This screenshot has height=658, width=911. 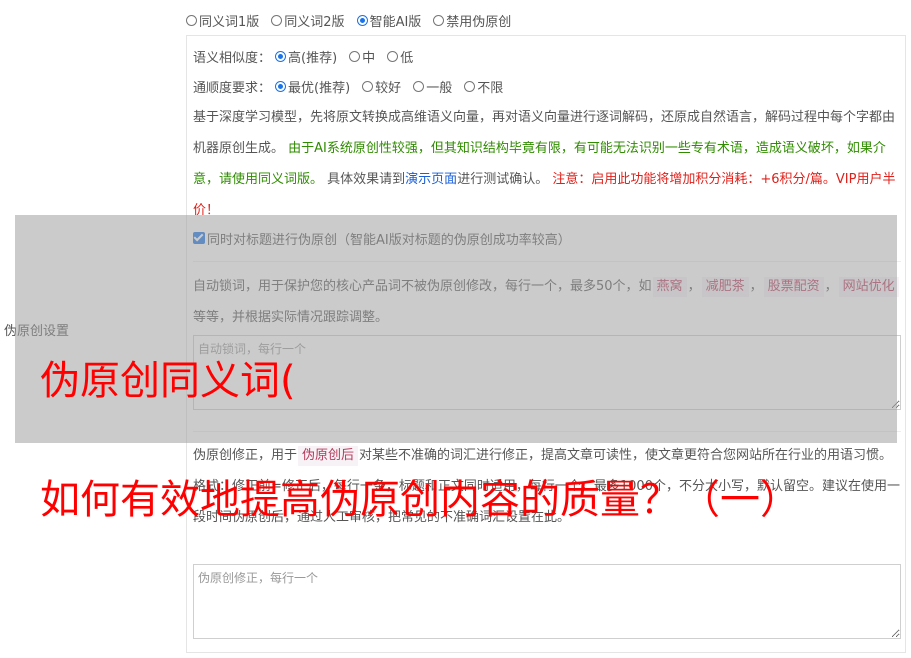 I want to click on mode-option-label: 同义词1版, so click(x=229, y=22).